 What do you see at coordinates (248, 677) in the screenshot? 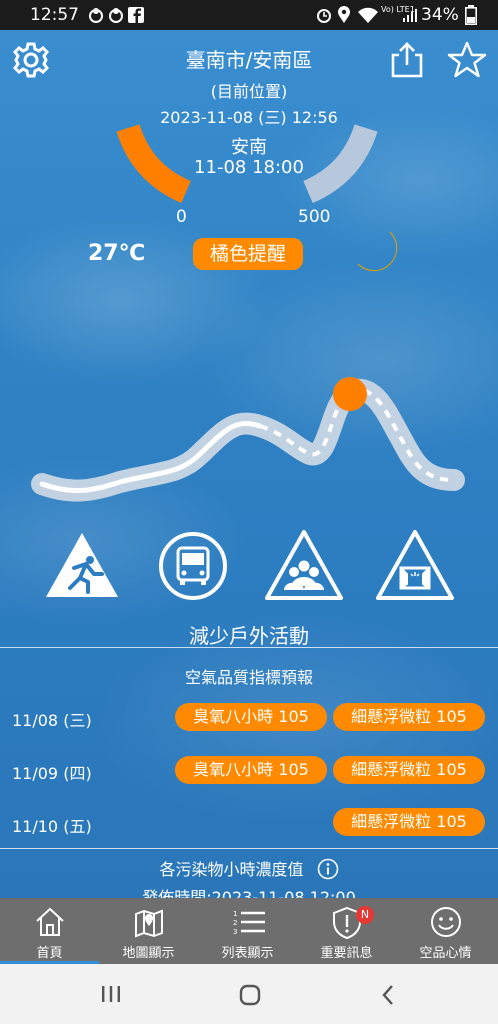
I see `forecast-title: 空氣品質指標預報` at bounding box center [248, 677].